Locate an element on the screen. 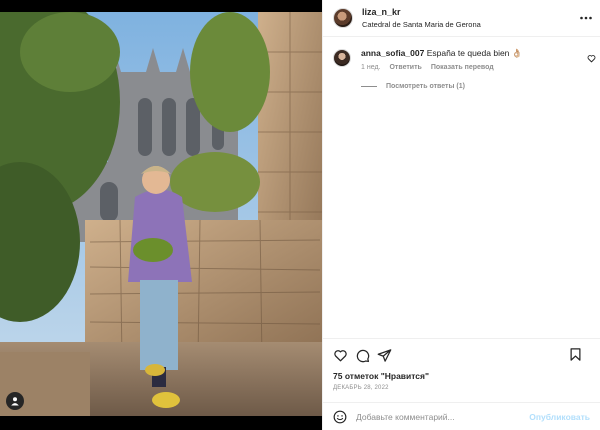 The width and height of the screenshot is (600, 430). smiley-icon is located at coordinates (340, 417).